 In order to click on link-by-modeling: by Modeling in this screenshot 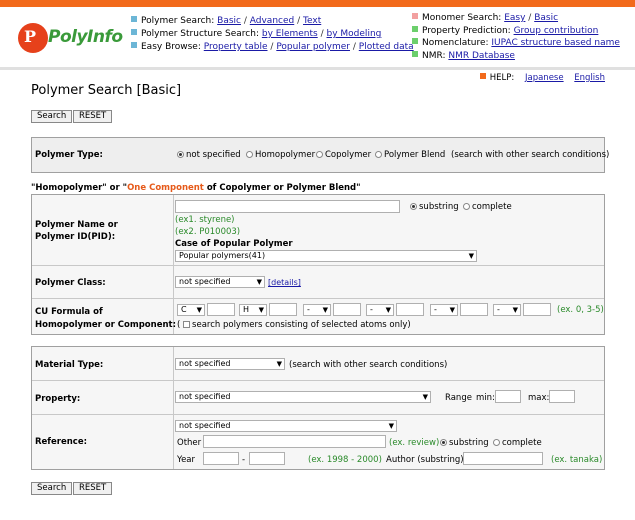, I will do `click(354, 34)`.